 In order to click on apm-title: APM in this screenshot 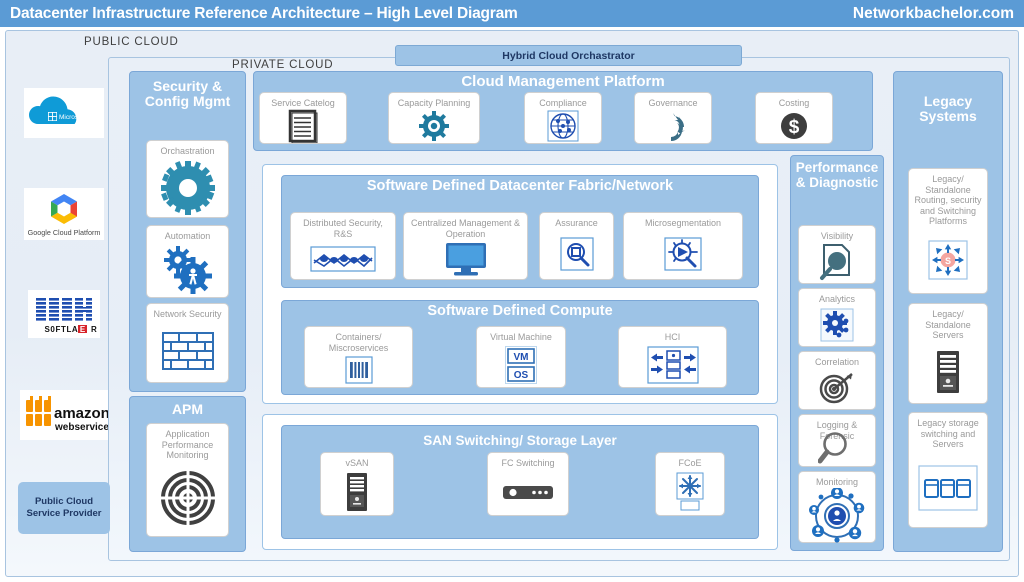, I will do `click(187, 409)`.